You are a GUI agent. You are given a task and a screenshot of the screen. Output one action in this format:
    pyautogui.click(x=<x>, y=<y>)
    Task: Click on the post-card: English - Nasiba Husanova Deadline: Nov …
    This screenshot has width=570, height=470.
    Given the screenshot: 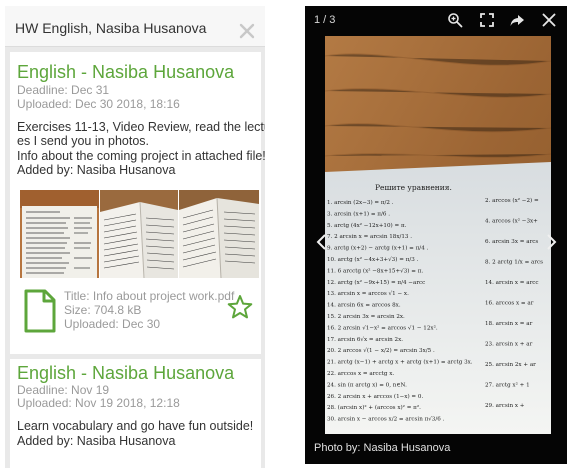 What is the action you would take?
    pyautogui.click(x=135, y=413)
    